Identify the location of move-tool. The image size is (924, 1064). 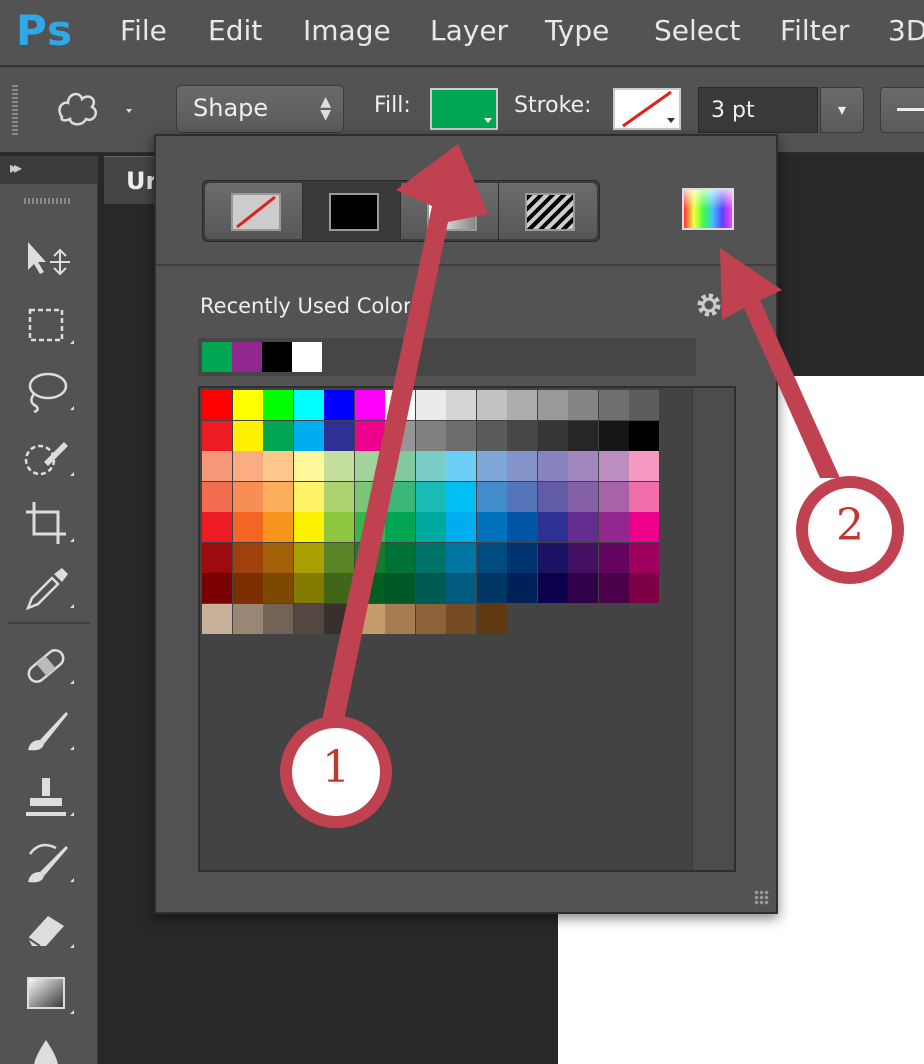
(49, 258).